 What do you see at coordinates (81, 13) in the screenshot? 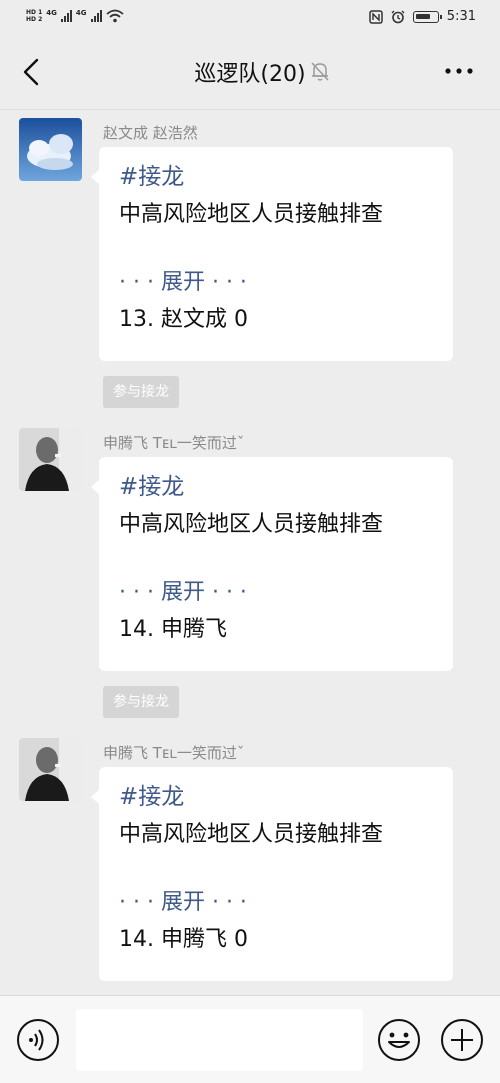
I see `network-type-2: 4G` at bounding box center [81, 13].